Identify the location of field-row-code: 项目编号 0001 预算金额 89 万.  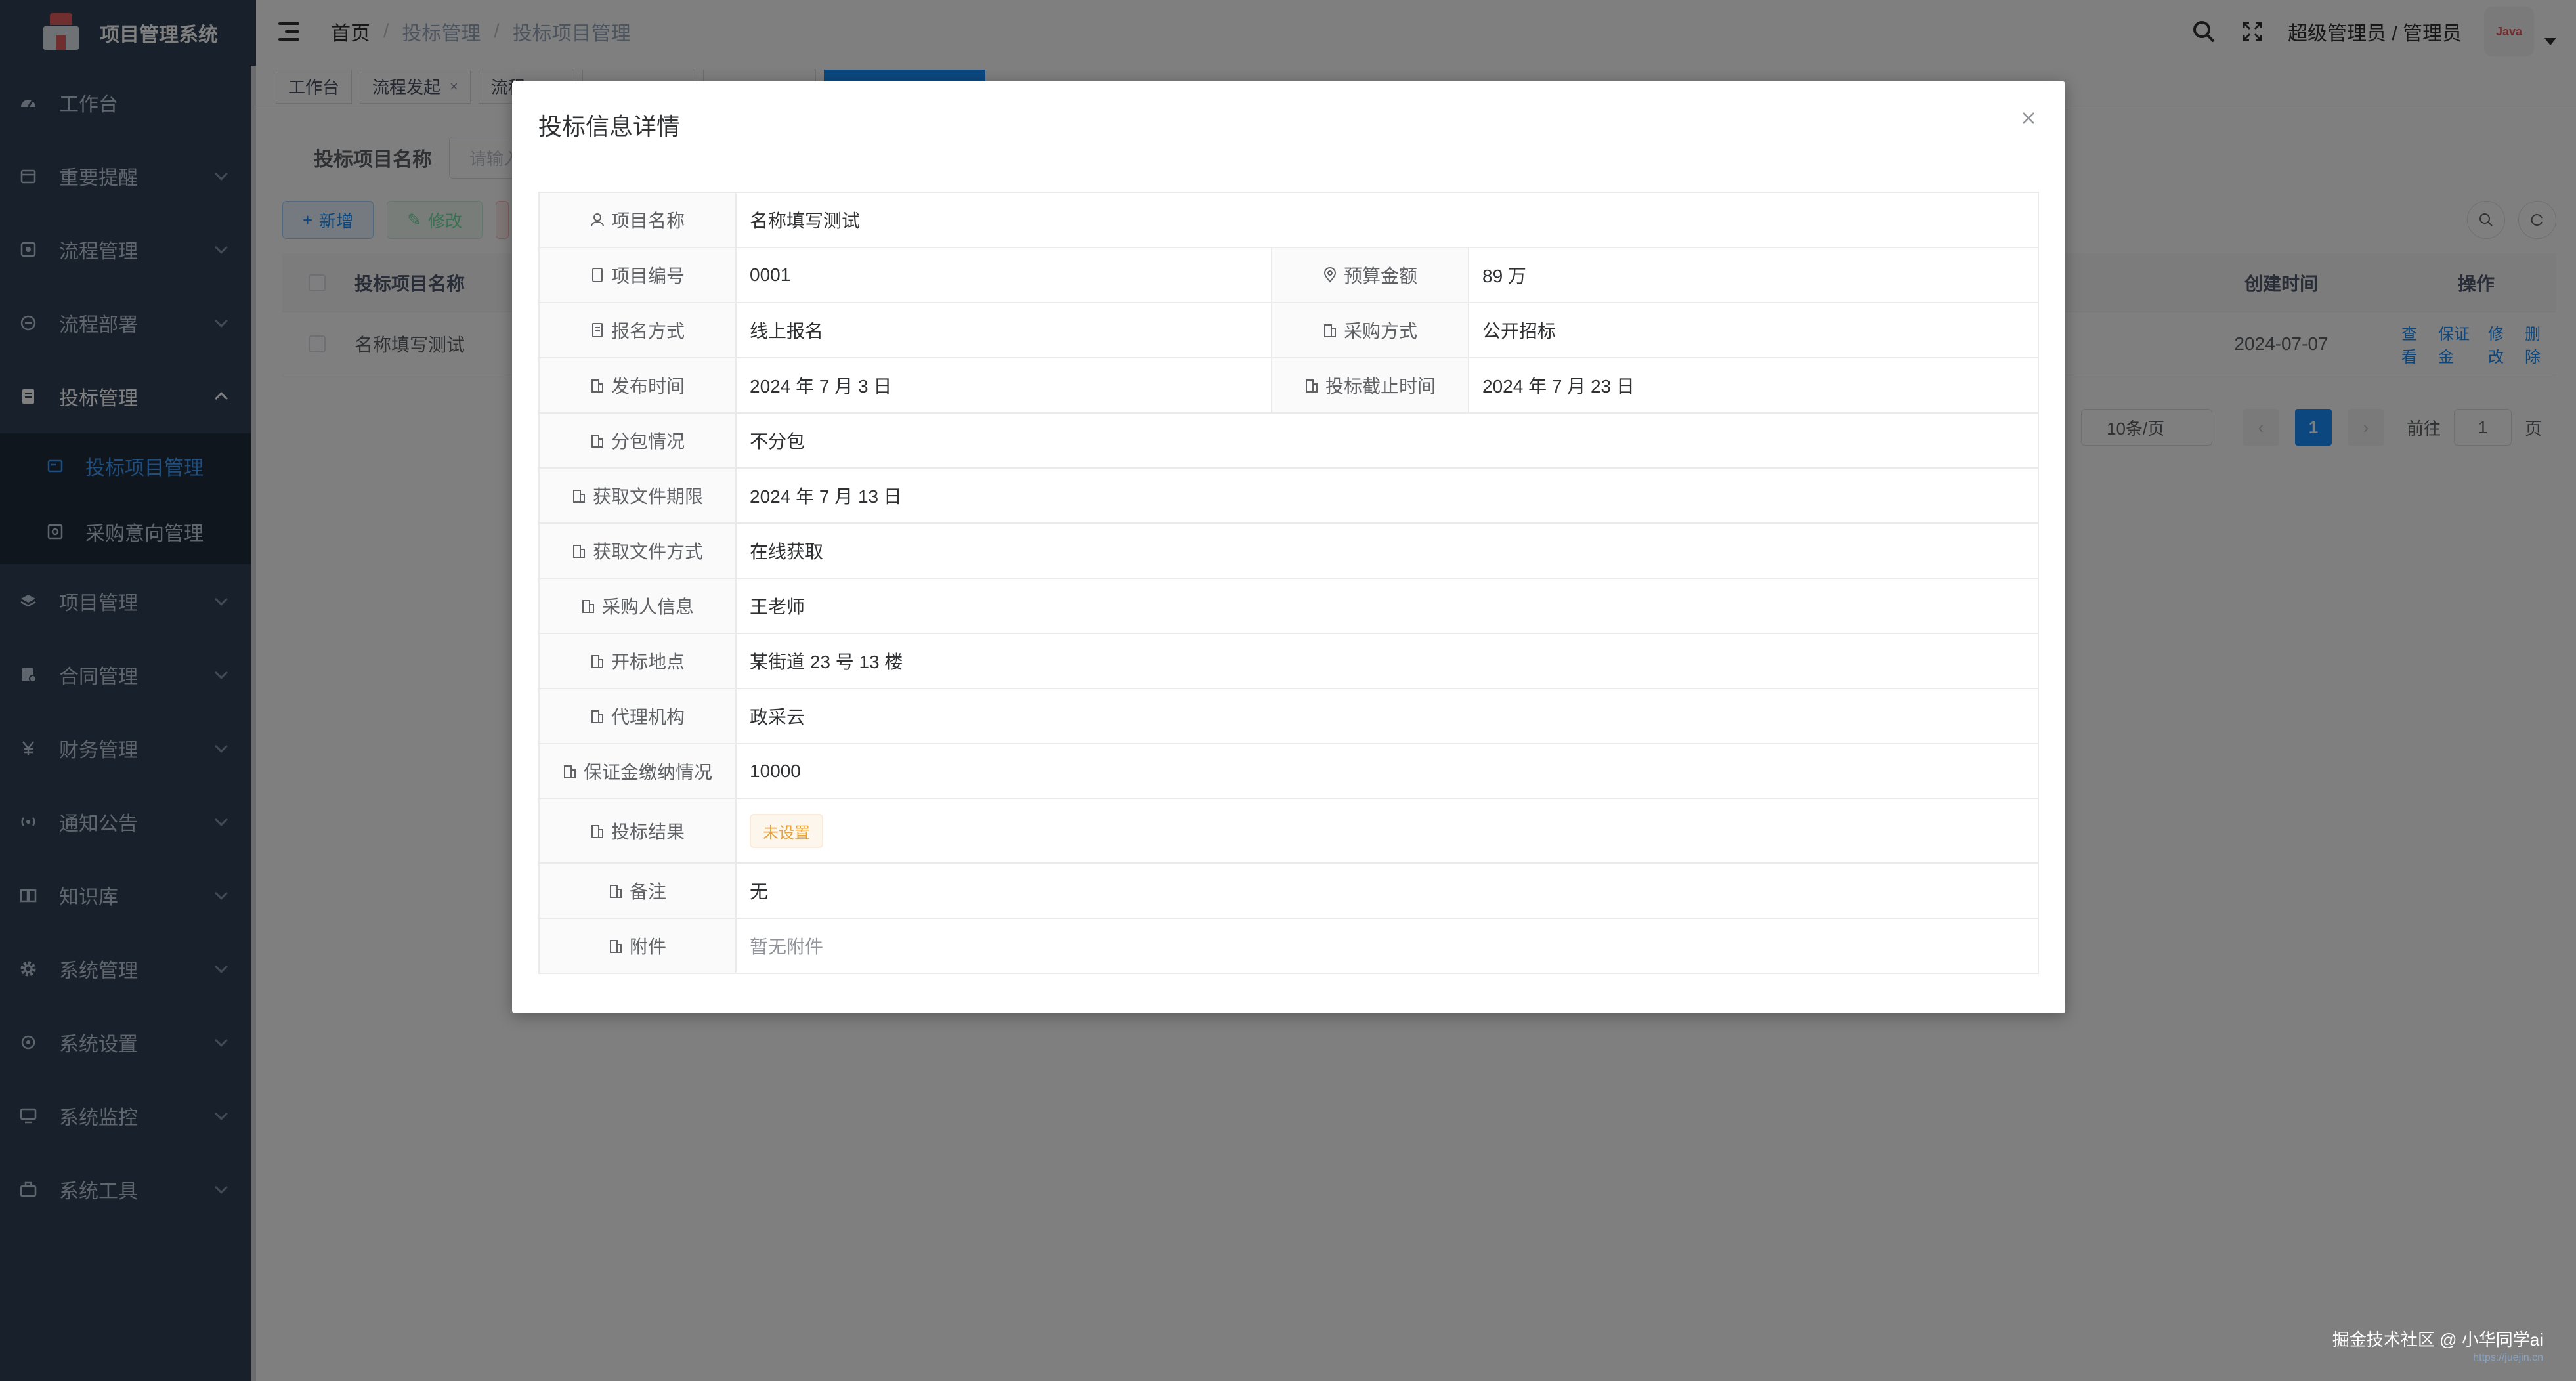
(1289, 275).